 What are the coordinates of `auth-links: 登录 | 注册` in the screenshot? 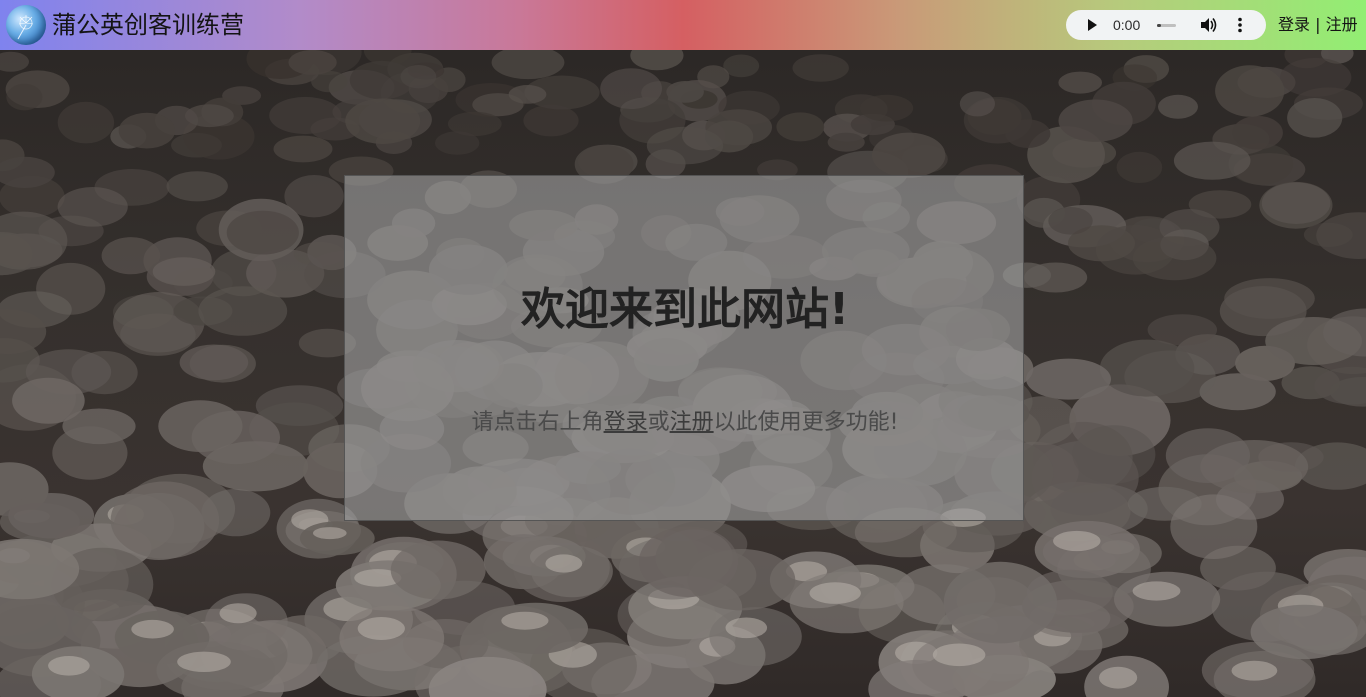 It's located at (1318, 25).